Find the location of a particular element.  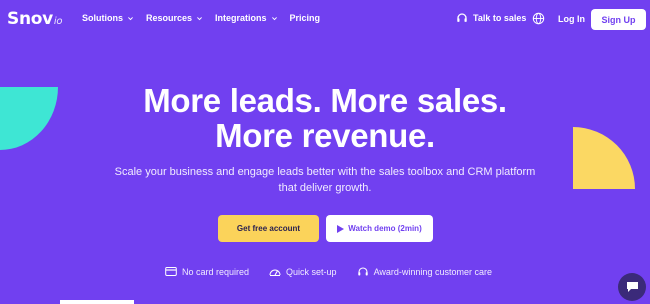

talk-to-sales-label: Talk to sales is located at coordinates (500, 18).